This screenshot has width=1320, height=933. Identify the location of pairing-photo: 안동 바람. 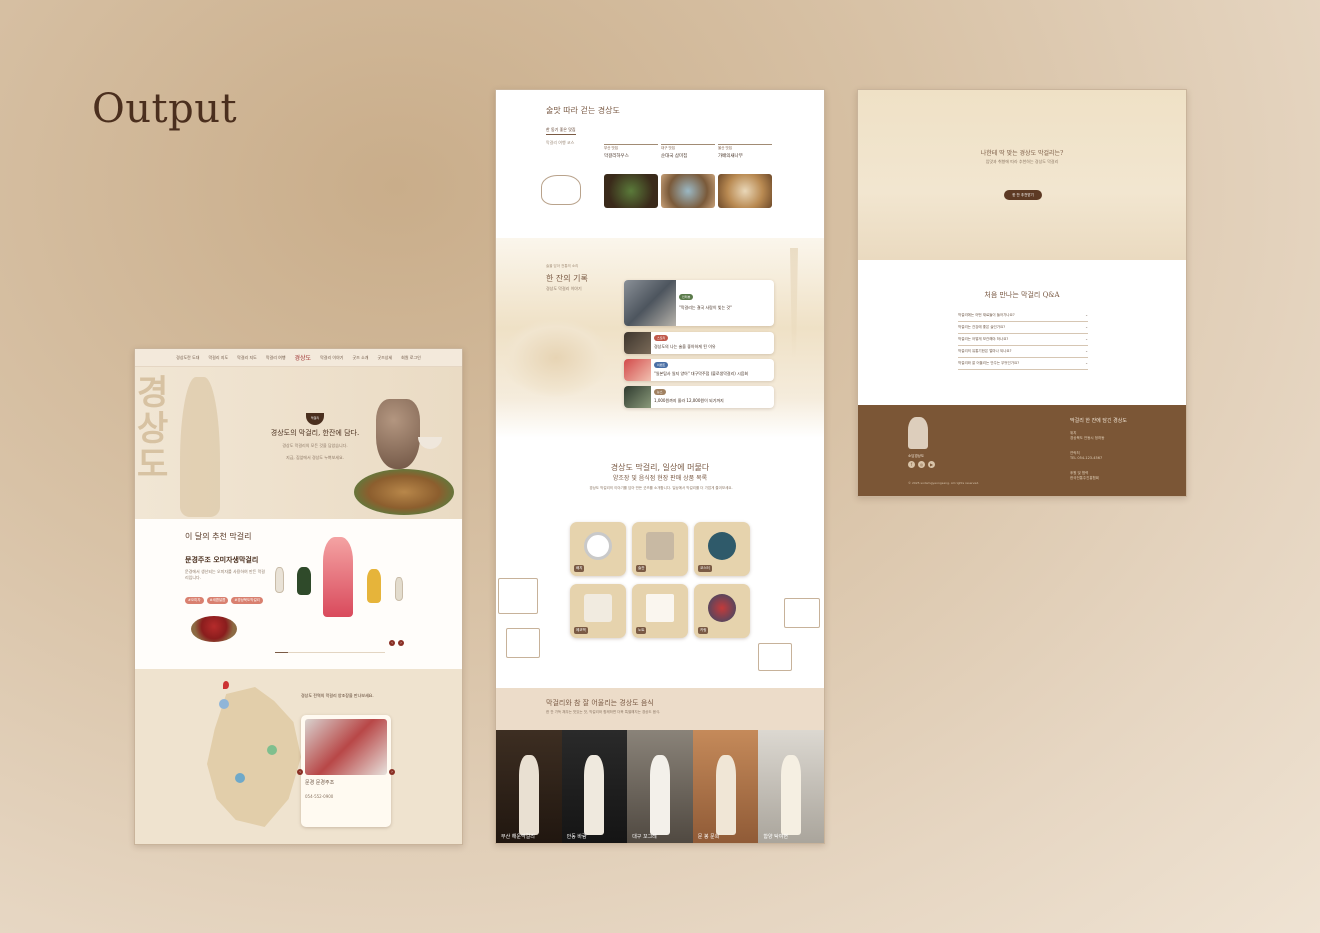
(594, 786).